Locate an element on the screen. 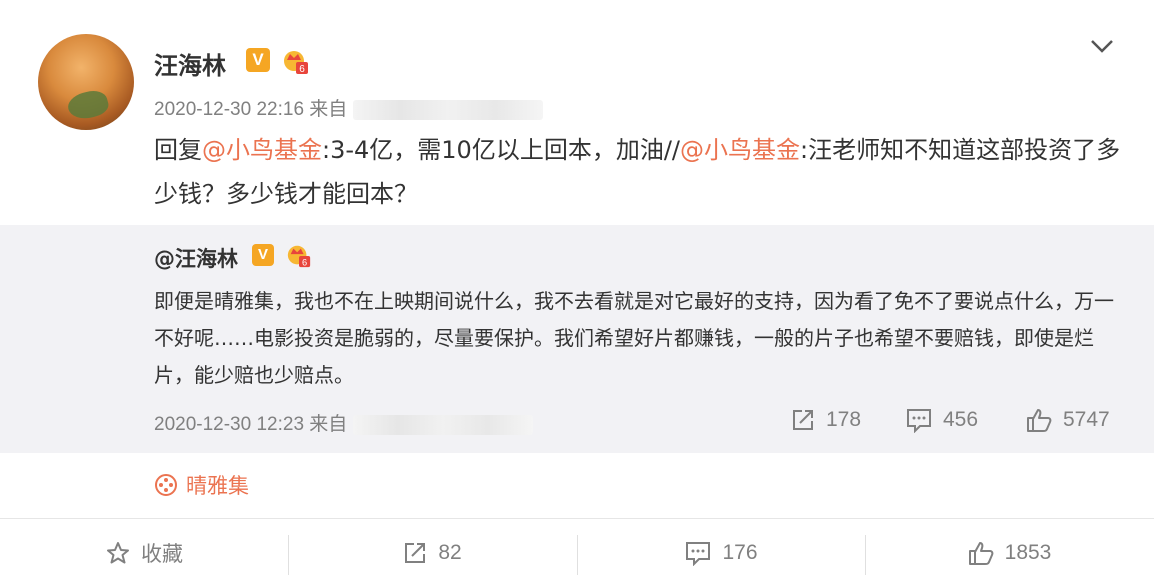 This screenshot has width=1154, height=587. action-bar: 收藏 82 176 1853 is located at coordinates (577, 552).